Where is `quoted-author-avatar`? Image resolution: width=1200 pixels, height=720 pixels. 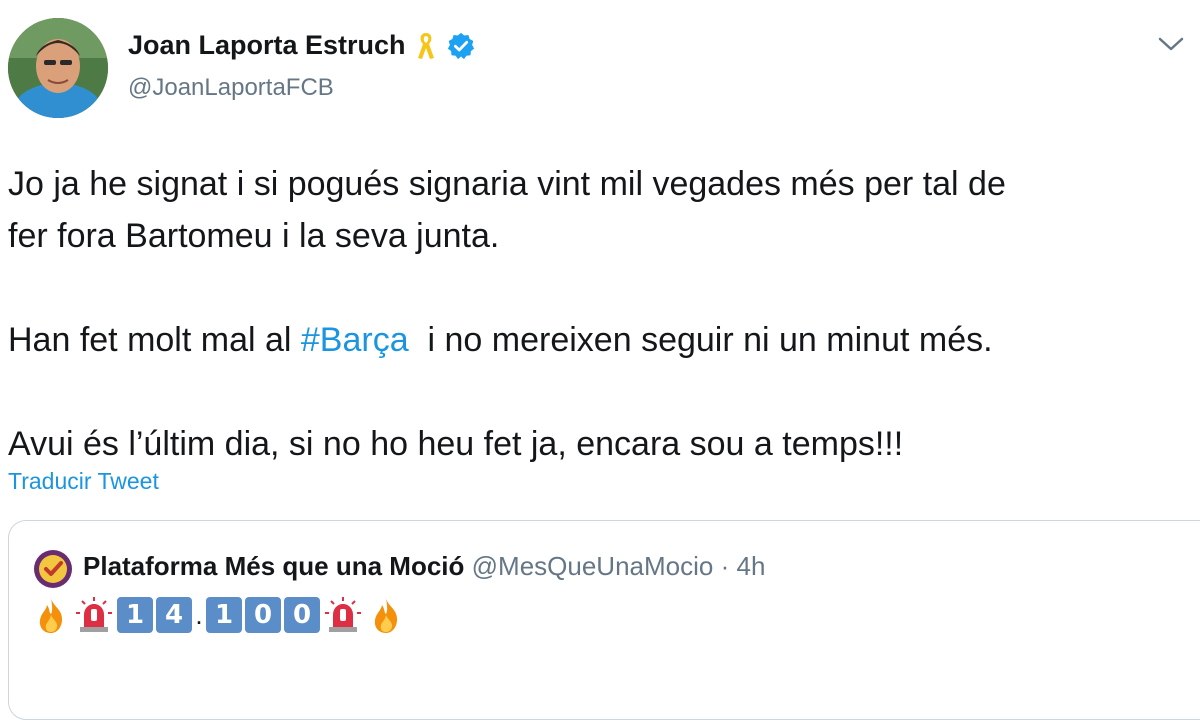 quoted-author-avatar is located at coordinates (53, 569).